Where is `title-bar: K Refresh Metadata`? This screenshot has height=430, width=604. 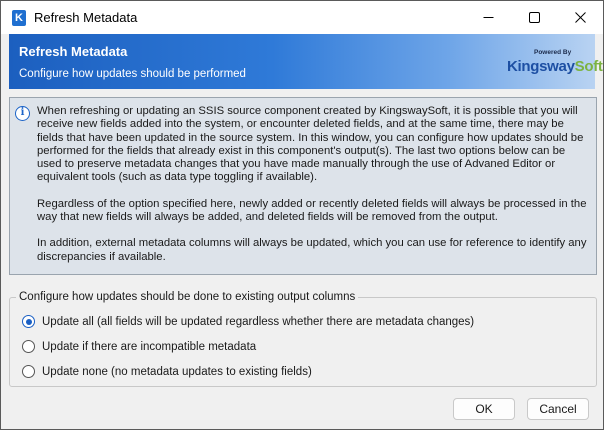
title-bar: K Refresh Metadata is located at coordinates (302, 17).